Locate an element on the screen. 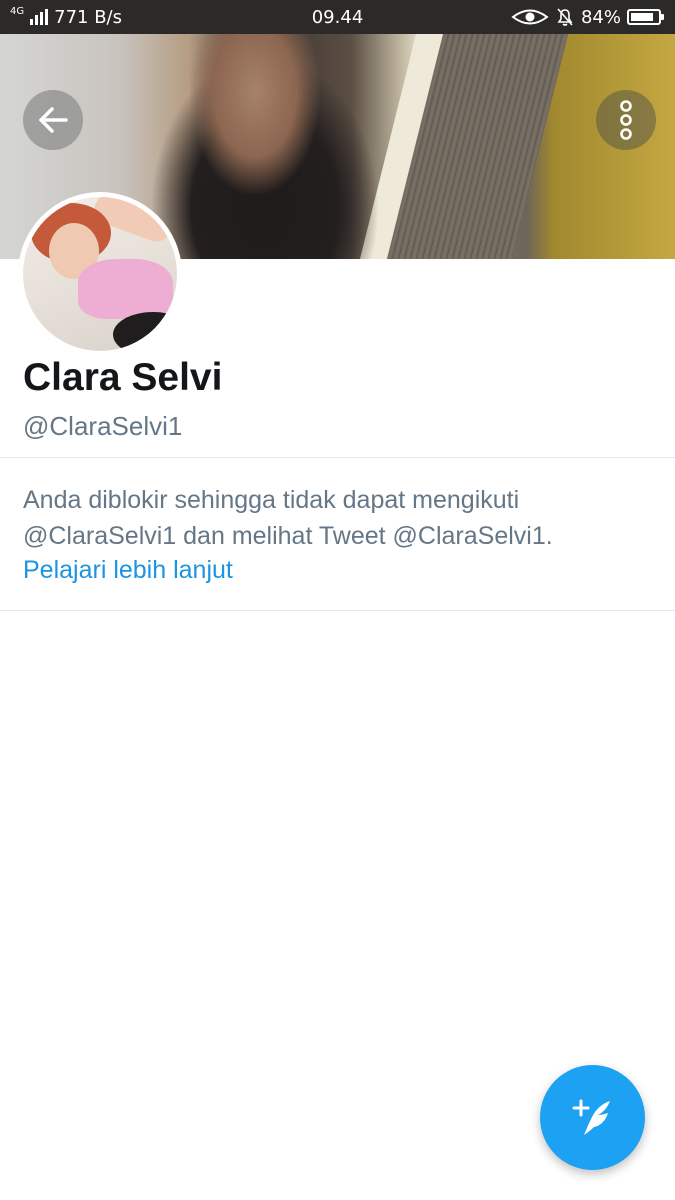 The image size is (675, 1200). arrow-left-icon is located at coordinates (53, 120).